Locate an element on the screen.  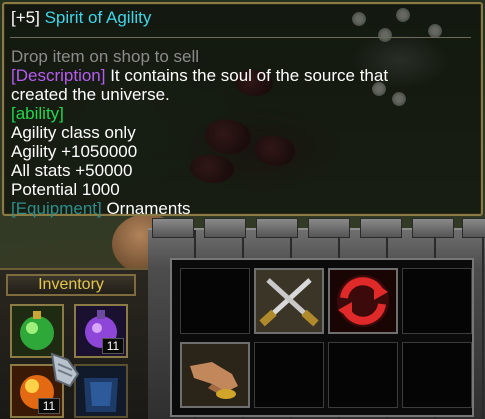
command-slot-attack is located at coordinates (289, 301).